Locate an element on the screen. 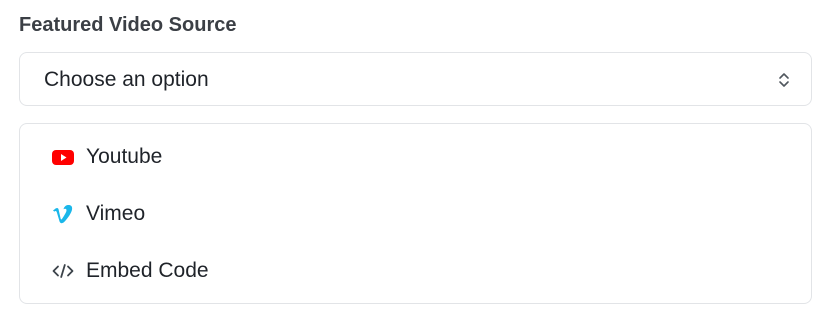  field-label: Featured Video Source is located at coordinates (128, 25).